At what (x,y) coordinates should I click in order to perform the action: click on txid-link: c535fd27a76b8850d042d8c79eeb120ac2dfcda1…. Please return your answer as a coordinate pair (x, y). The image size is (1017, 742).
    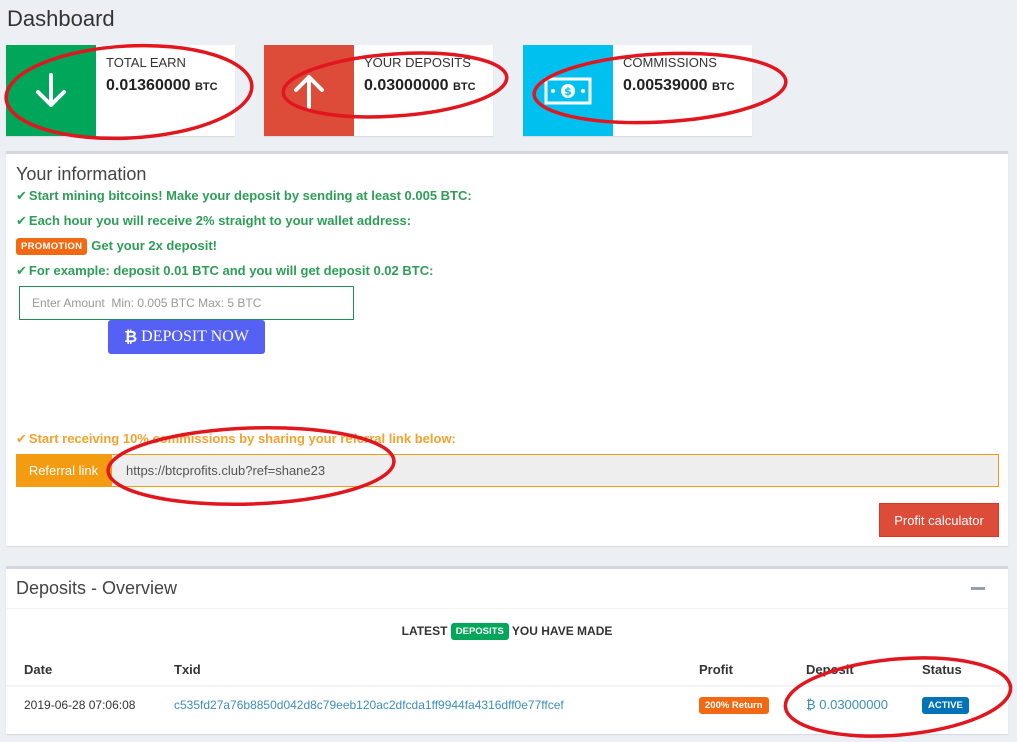
    Looking at the image, I should click on (369, 705).